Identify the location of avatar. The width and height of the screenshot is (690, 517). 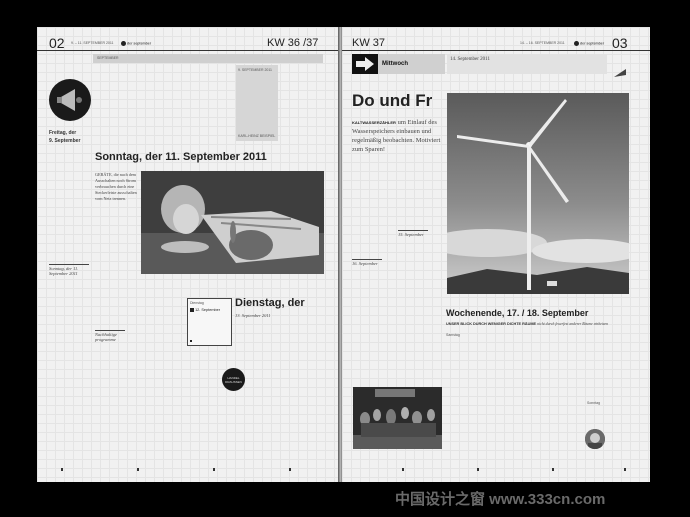
(595, 439).